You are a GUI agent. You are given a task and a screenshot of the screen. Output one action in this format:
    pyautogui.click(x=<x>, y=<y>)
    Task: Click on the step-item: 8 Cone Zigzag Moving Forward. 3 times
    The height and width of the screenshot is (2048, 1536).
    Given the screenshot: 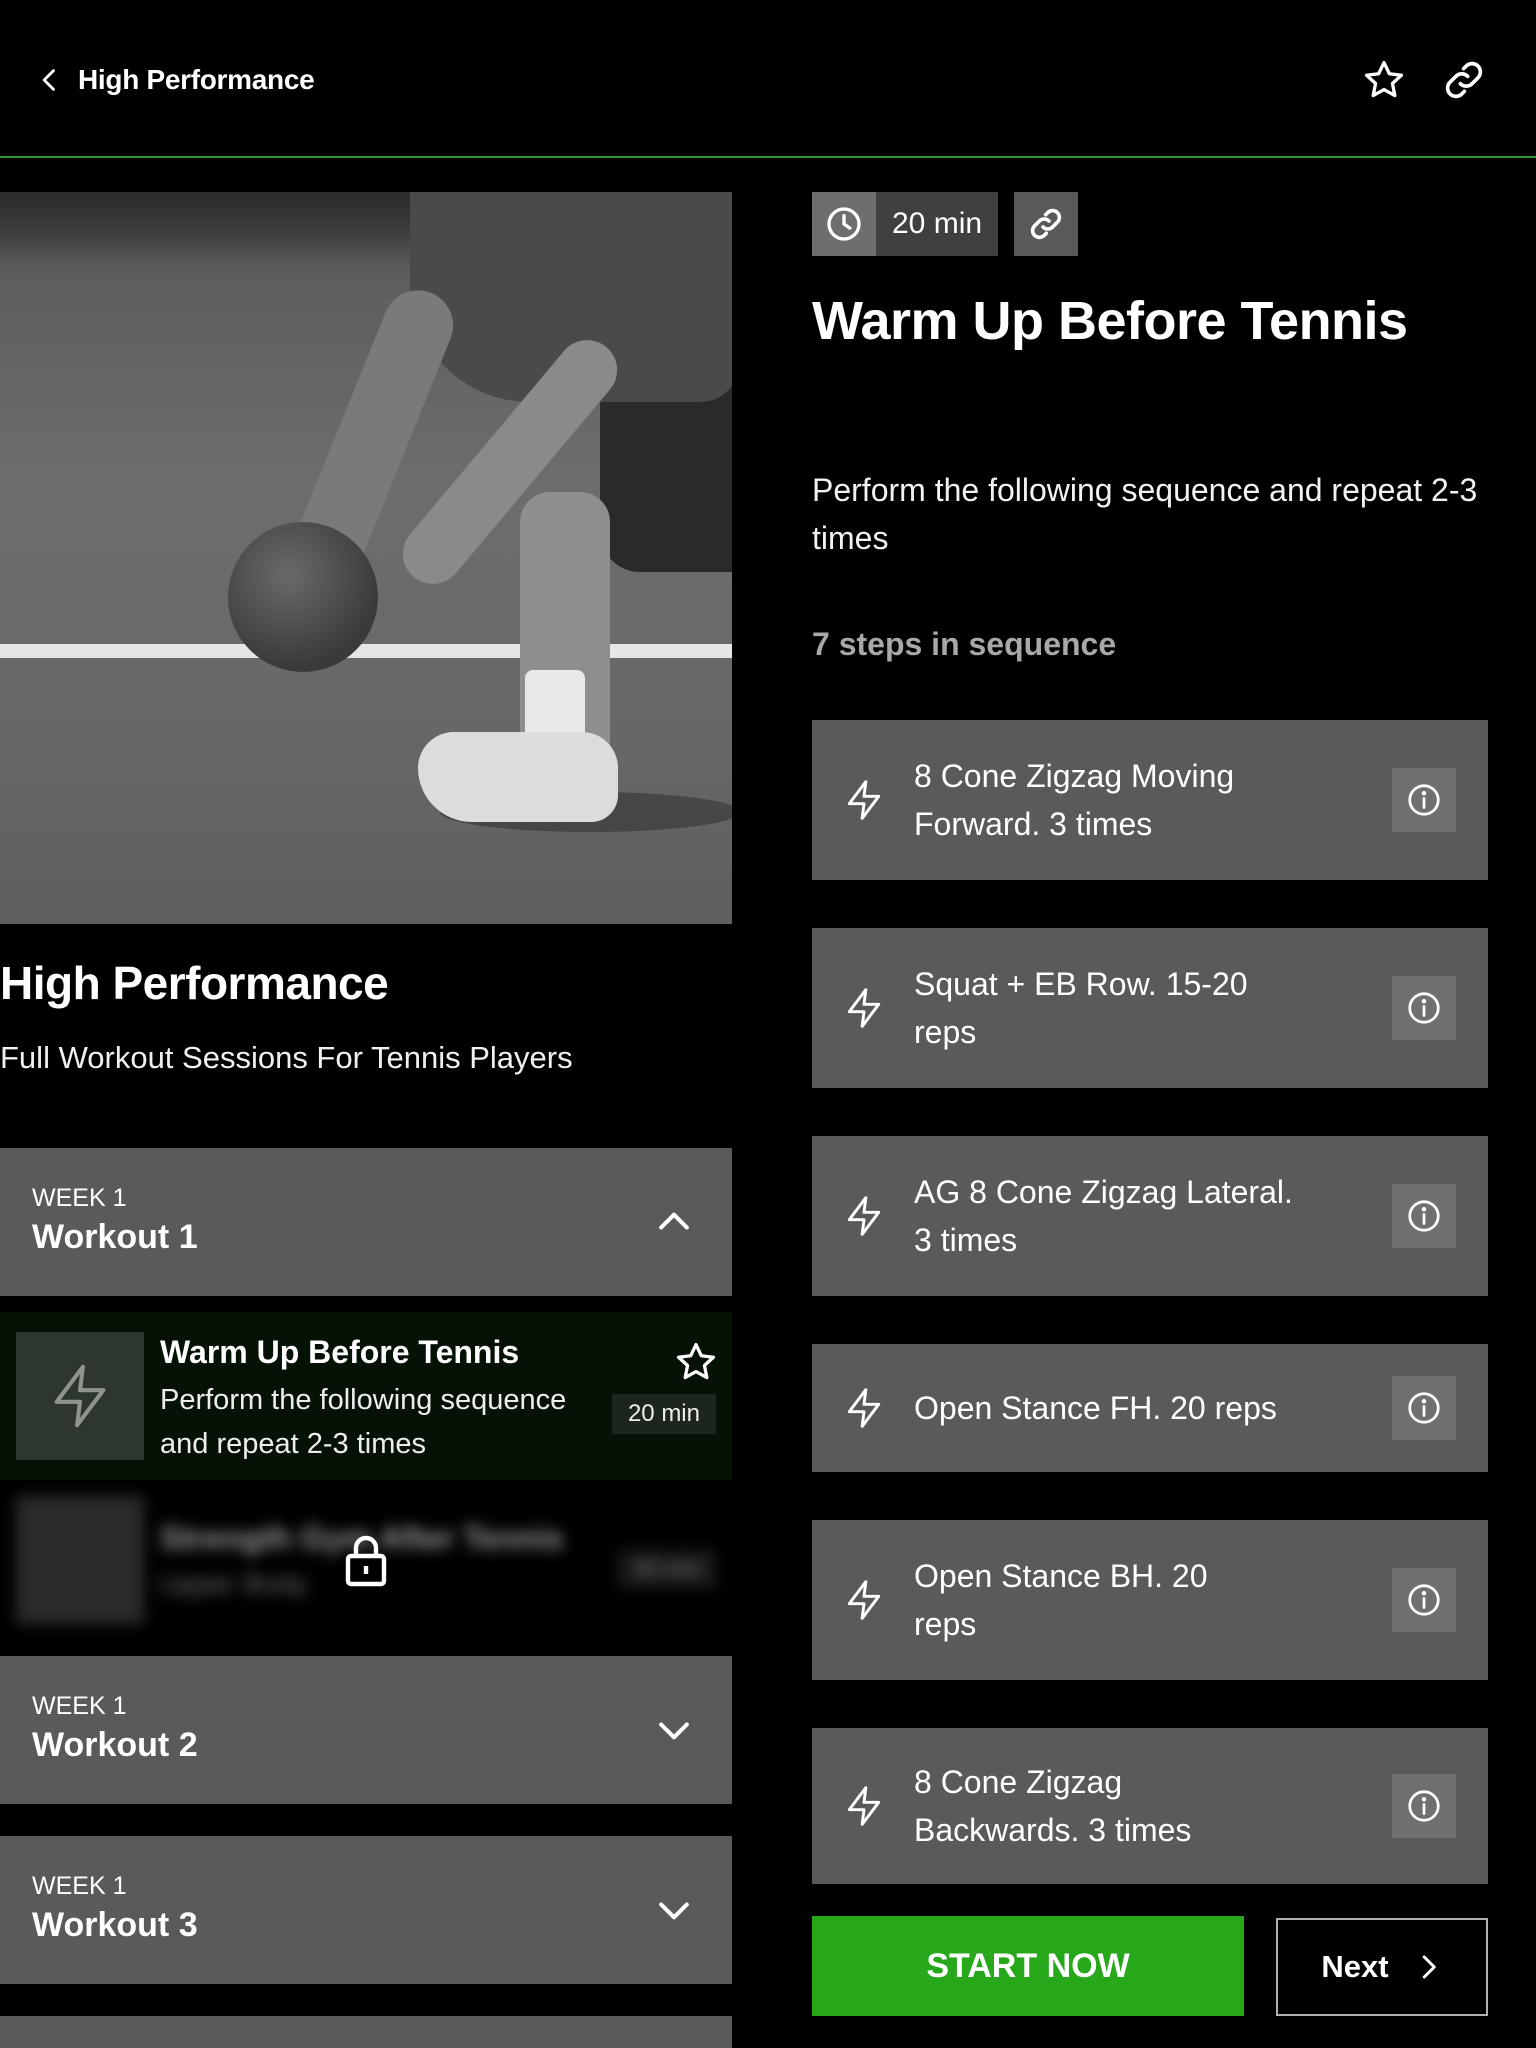 What is the action you would take?
    pyautogui.click(x=1150, y=800)
    